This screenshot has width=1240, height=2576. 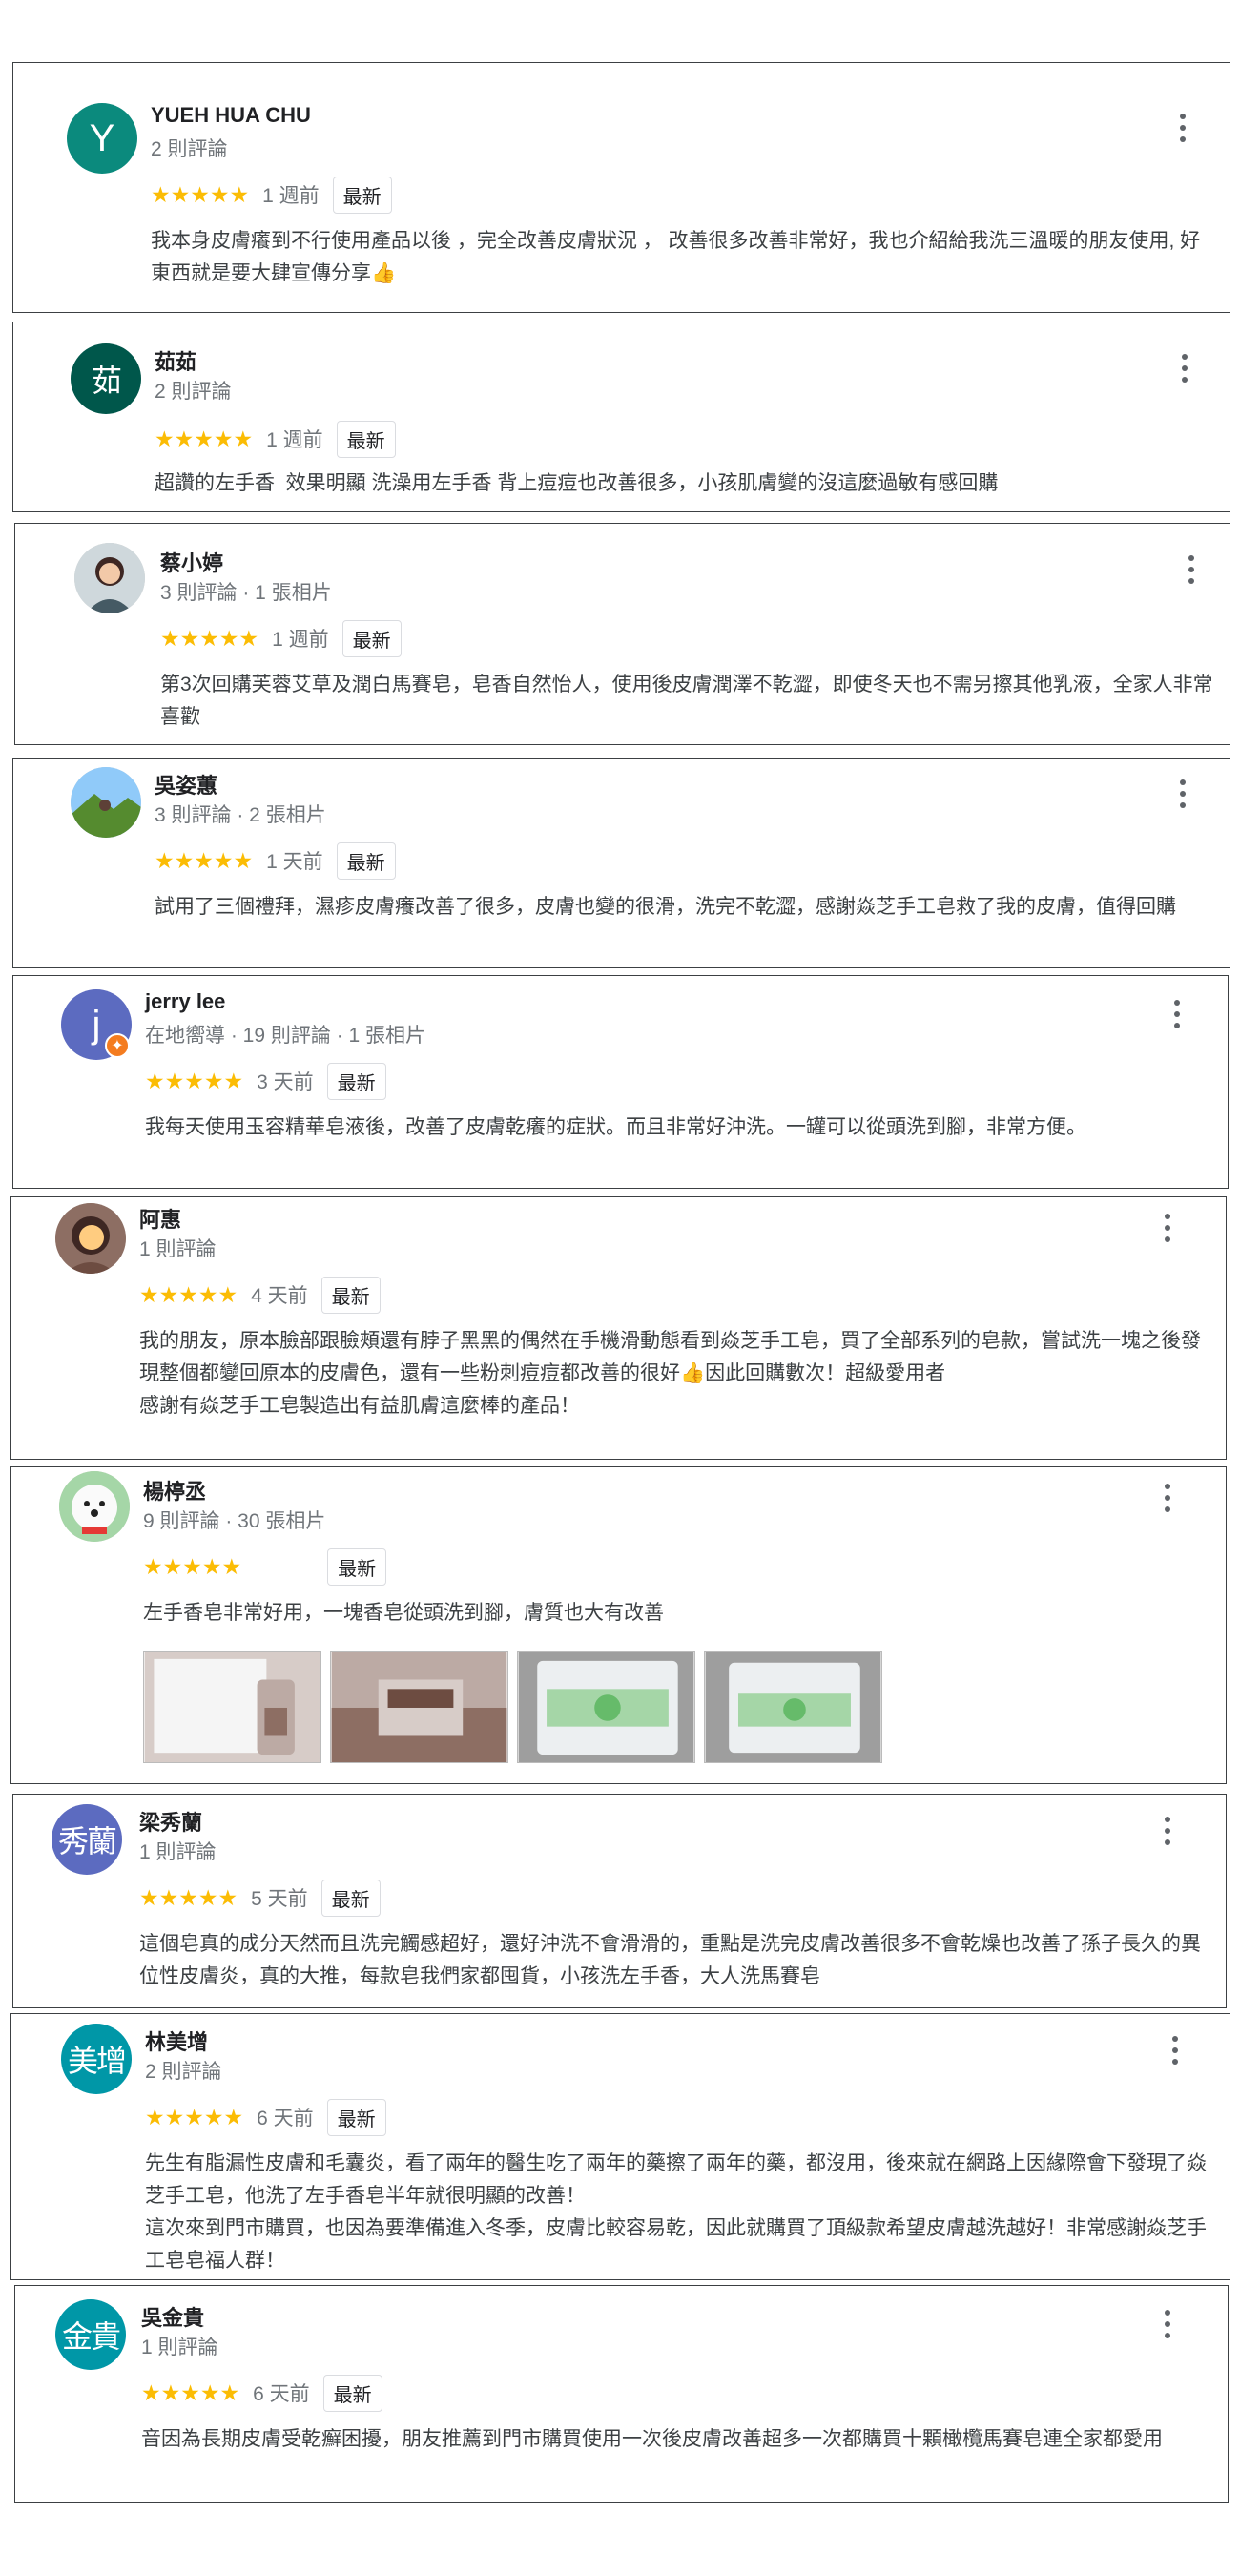 I want to click on review-time: 3 天前, so click(x=285, y=1082).